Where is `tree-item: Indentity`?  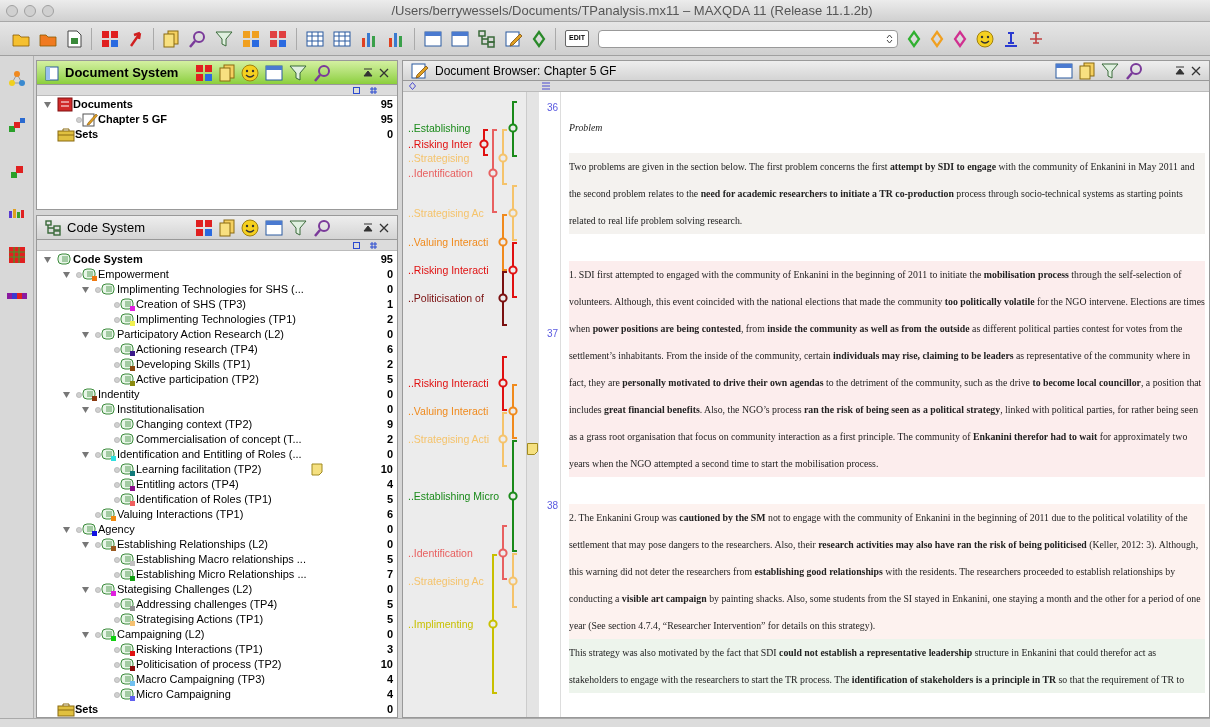
tree-item: Indentity is located at coordinates (119, 394).